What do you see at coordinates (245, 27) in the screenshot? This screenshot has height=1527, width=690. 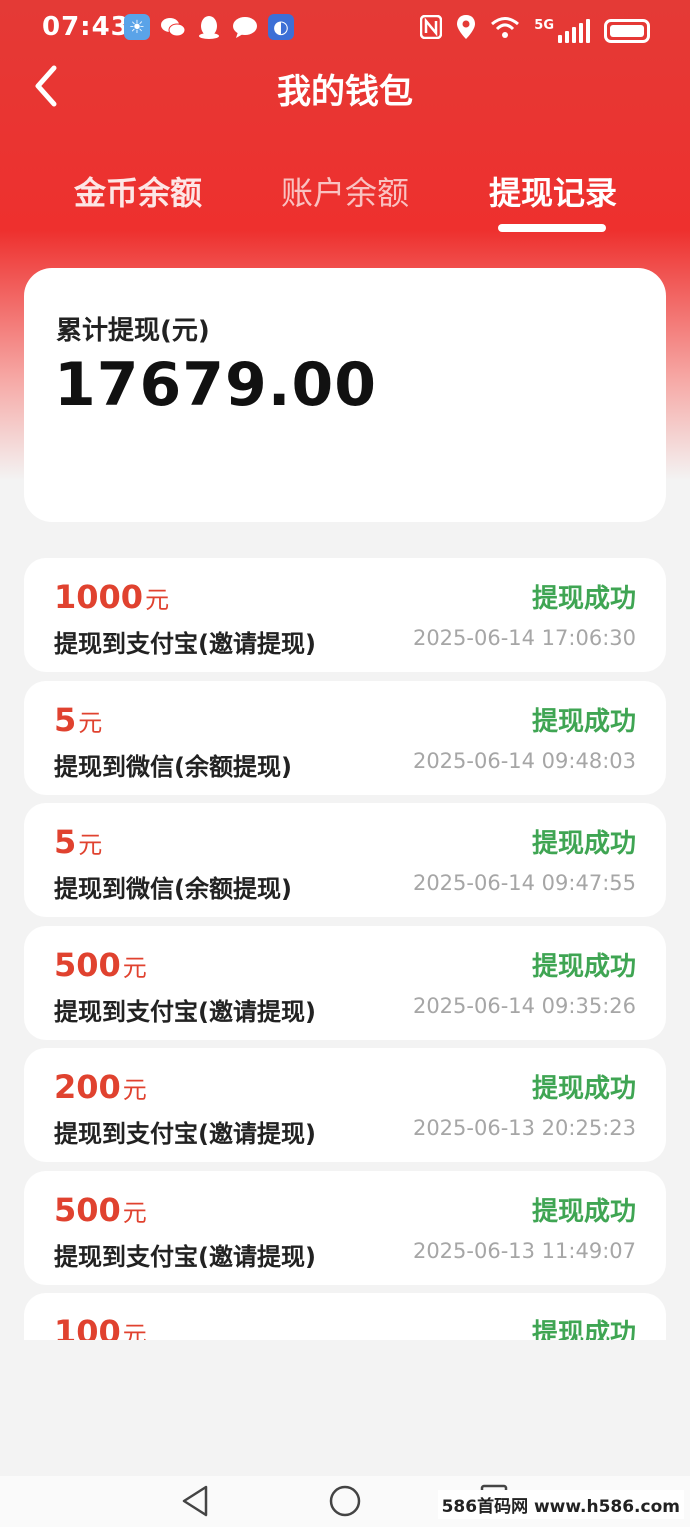 I see `message-icon` at bounding box center [245, 27].